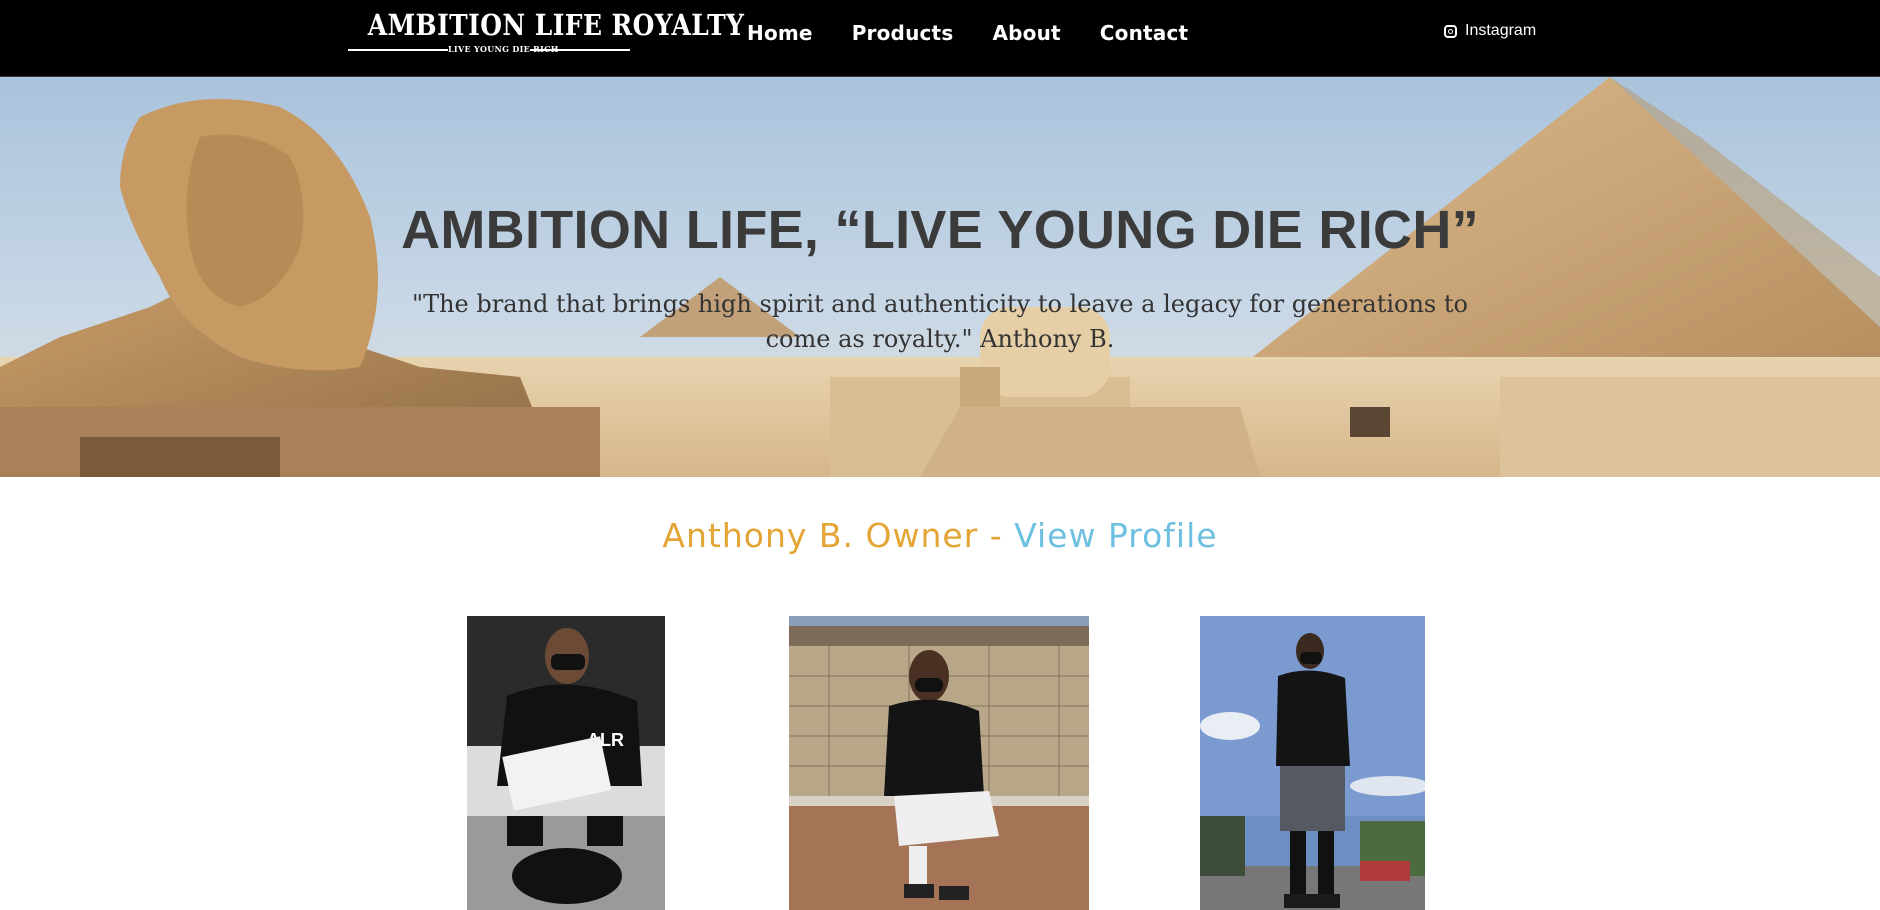 Image resolution: width=1880 pixels, height=910 pixels. I want to click on nav-about: About, so click(1026, 33).